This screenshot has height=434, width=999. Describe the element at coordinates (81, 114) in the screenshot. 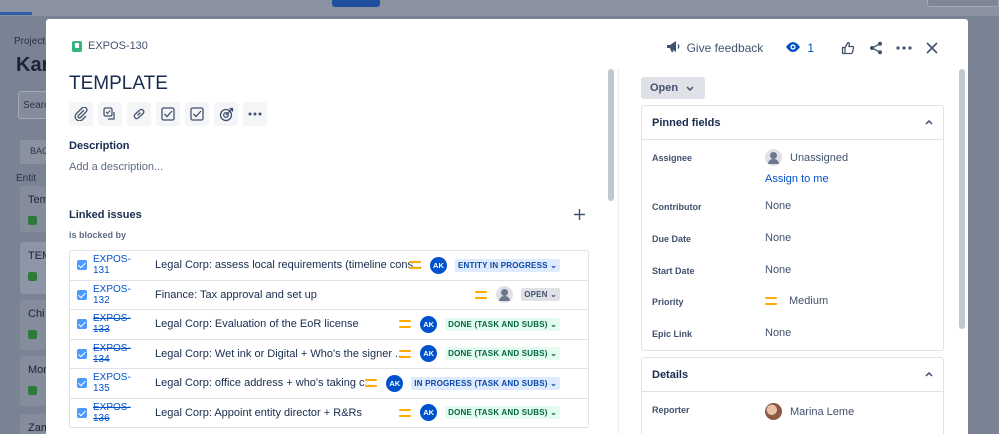

I see `attach-button` at that location.